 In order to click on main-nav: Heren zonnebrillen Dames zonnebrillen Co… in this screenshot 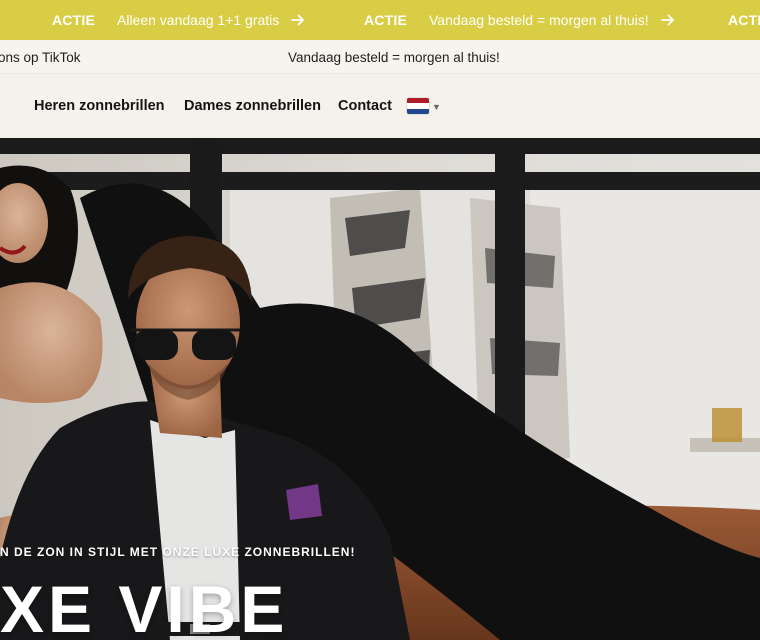, I will do `click(380, 106)`.